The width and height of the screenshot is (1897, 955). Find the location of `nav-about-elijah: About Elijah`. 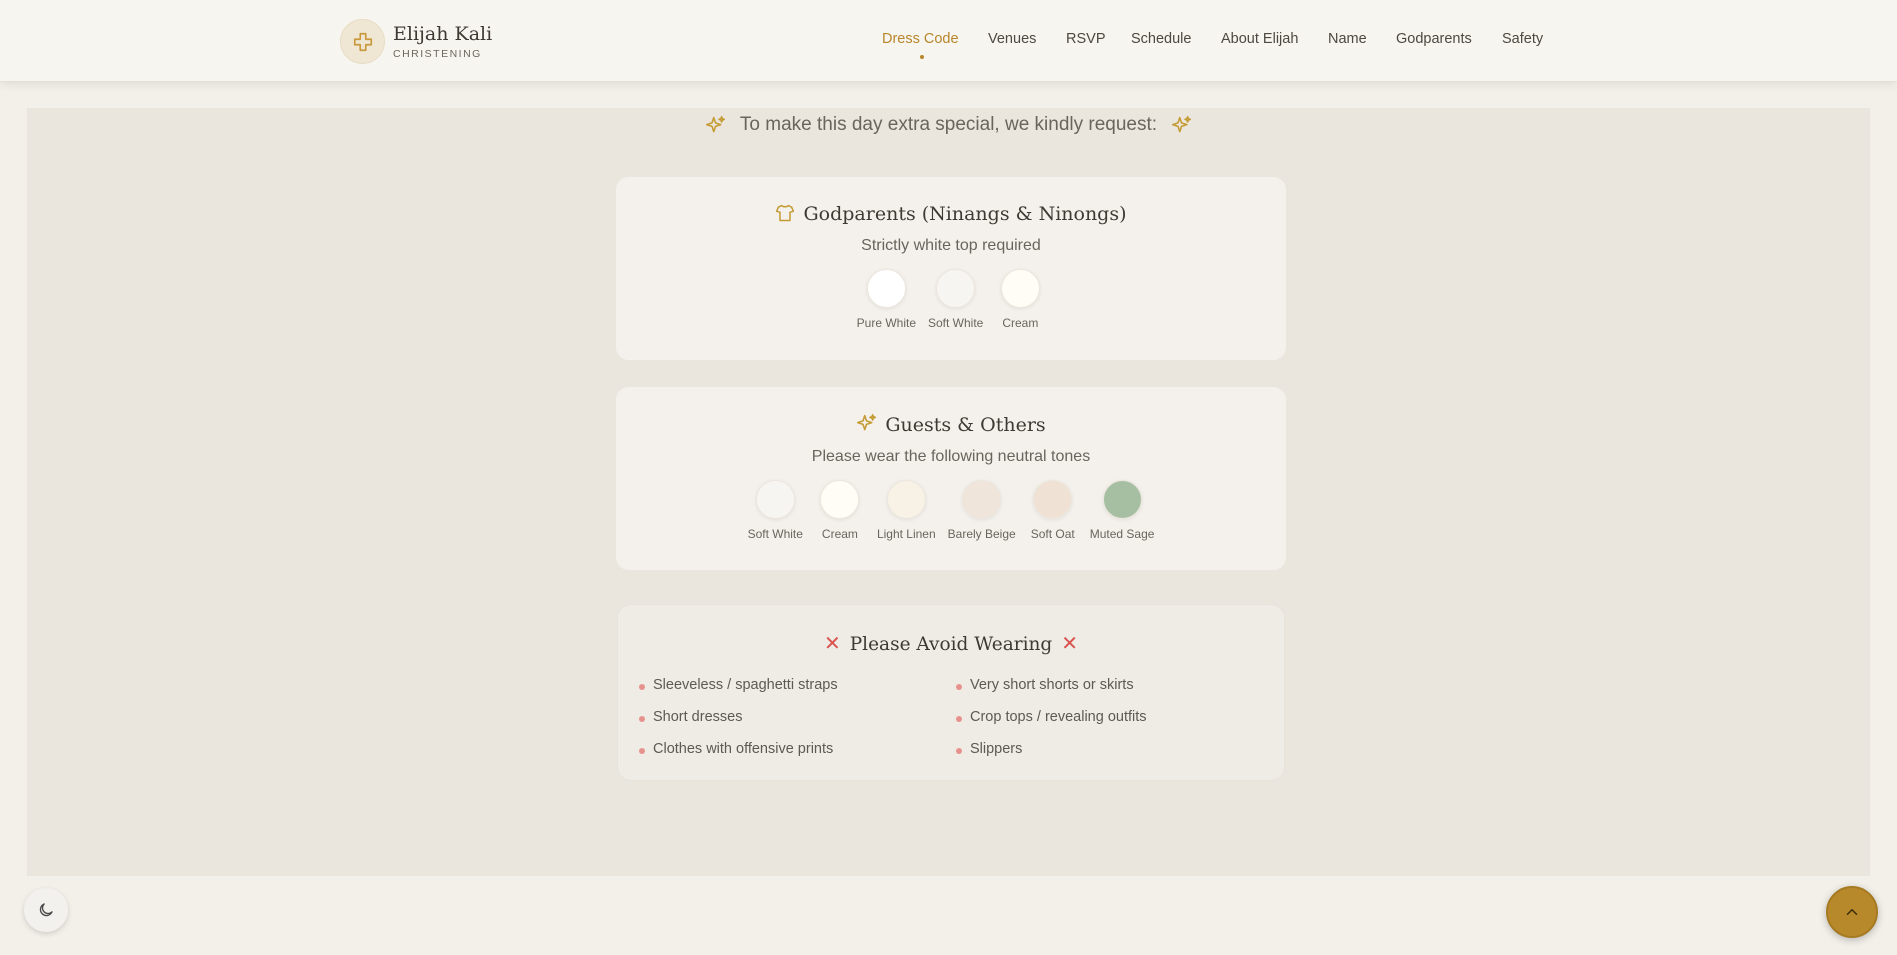

nav-about-elijah: About Elijah is located at coordinates (1259, 39).